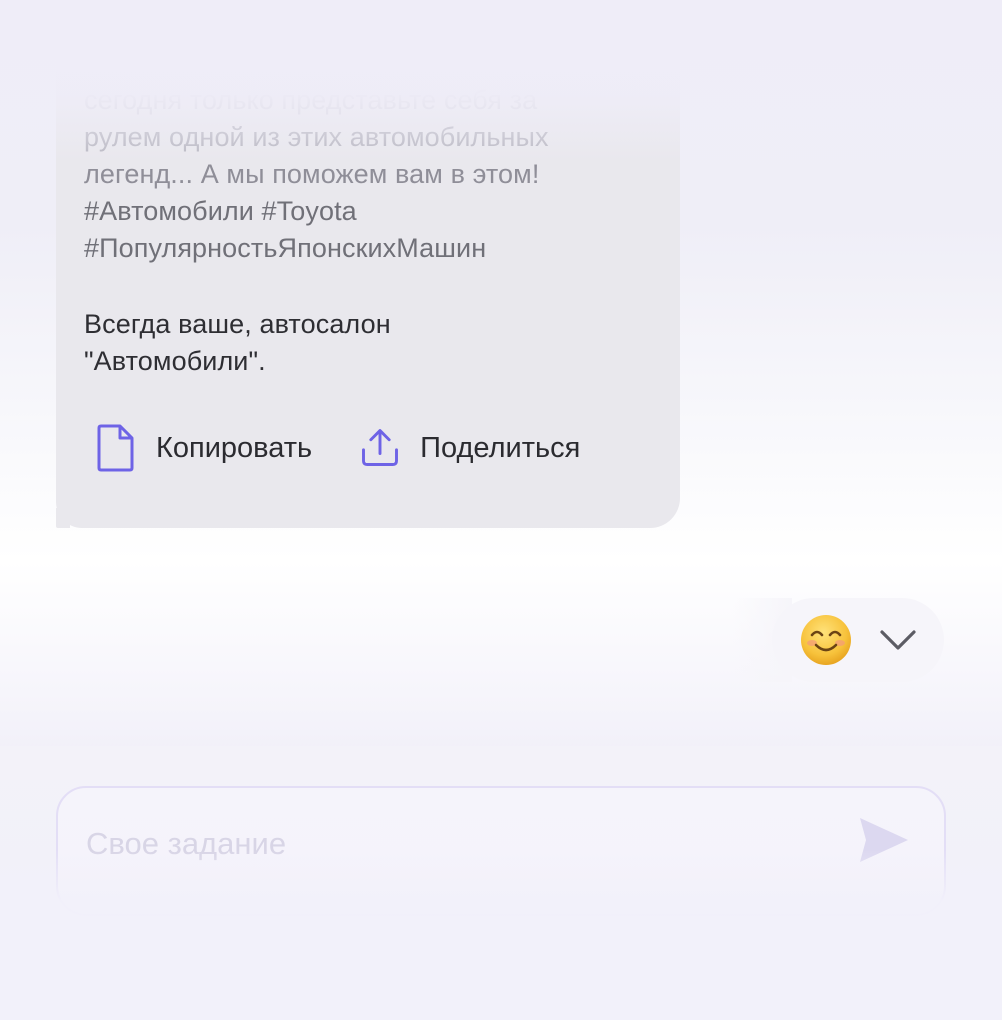 The height and width of the screenshot is (1020, 1002). Describe the element at coordinates (312, 174) in the screenshot. I see `message-line: легенд... А мы поможем вам в этом!` at that location.